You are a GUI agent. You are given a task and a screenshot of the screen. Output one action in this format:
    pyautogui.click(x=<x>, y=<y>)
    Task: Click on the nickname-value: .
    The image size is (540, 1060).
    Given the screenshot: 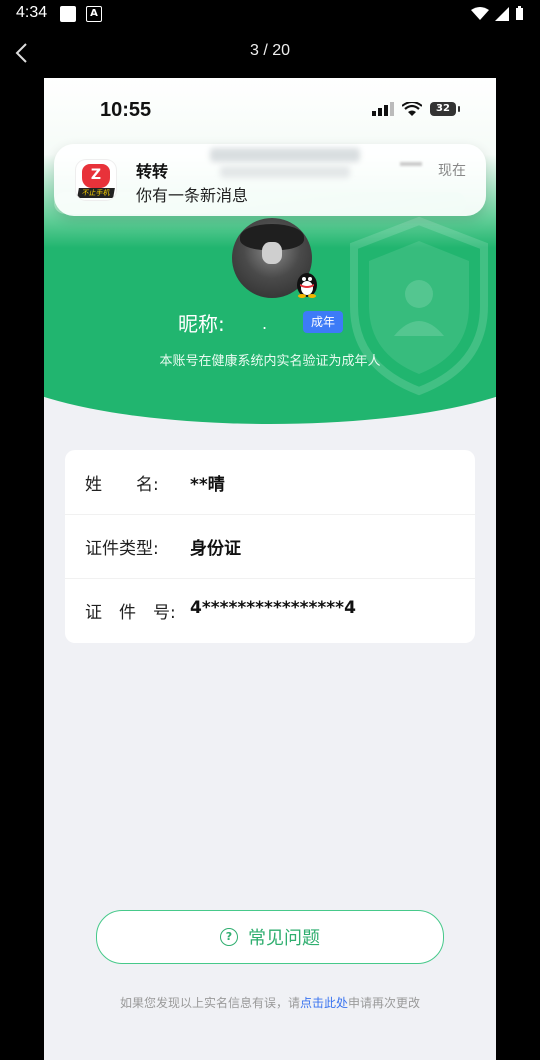 What is the action you would take?
    pyautogui.click(x=265, y=323)
    